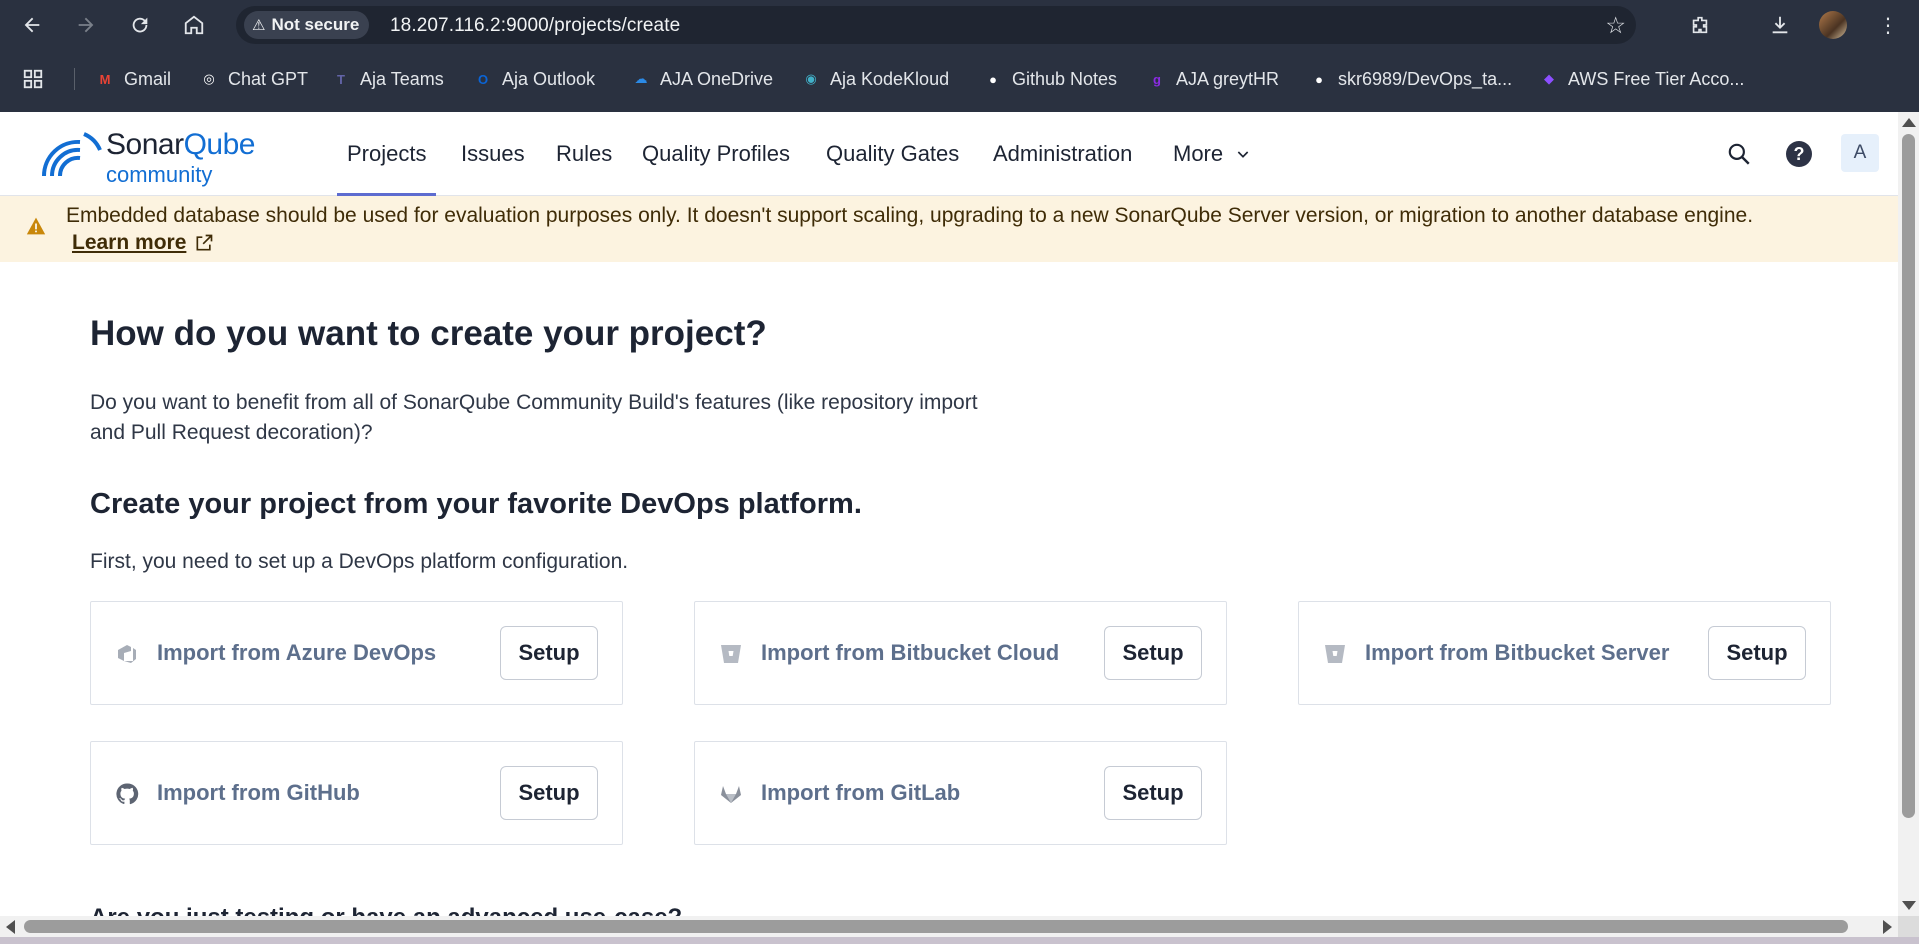 The image size is (1919, 944). What do you see at coordinates (1228, 78) in the screenshot?
I see `bookmark-label: AJA greytHR` at bounding box center [1228, 78].